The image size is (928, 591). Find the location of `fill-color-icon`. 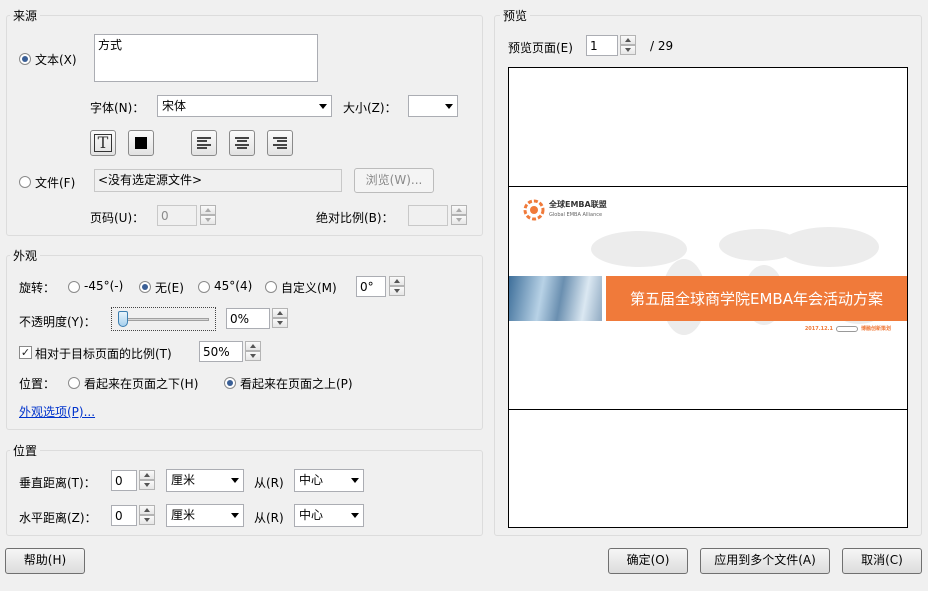

fill-color-icon is located at coordinates (141, 143).